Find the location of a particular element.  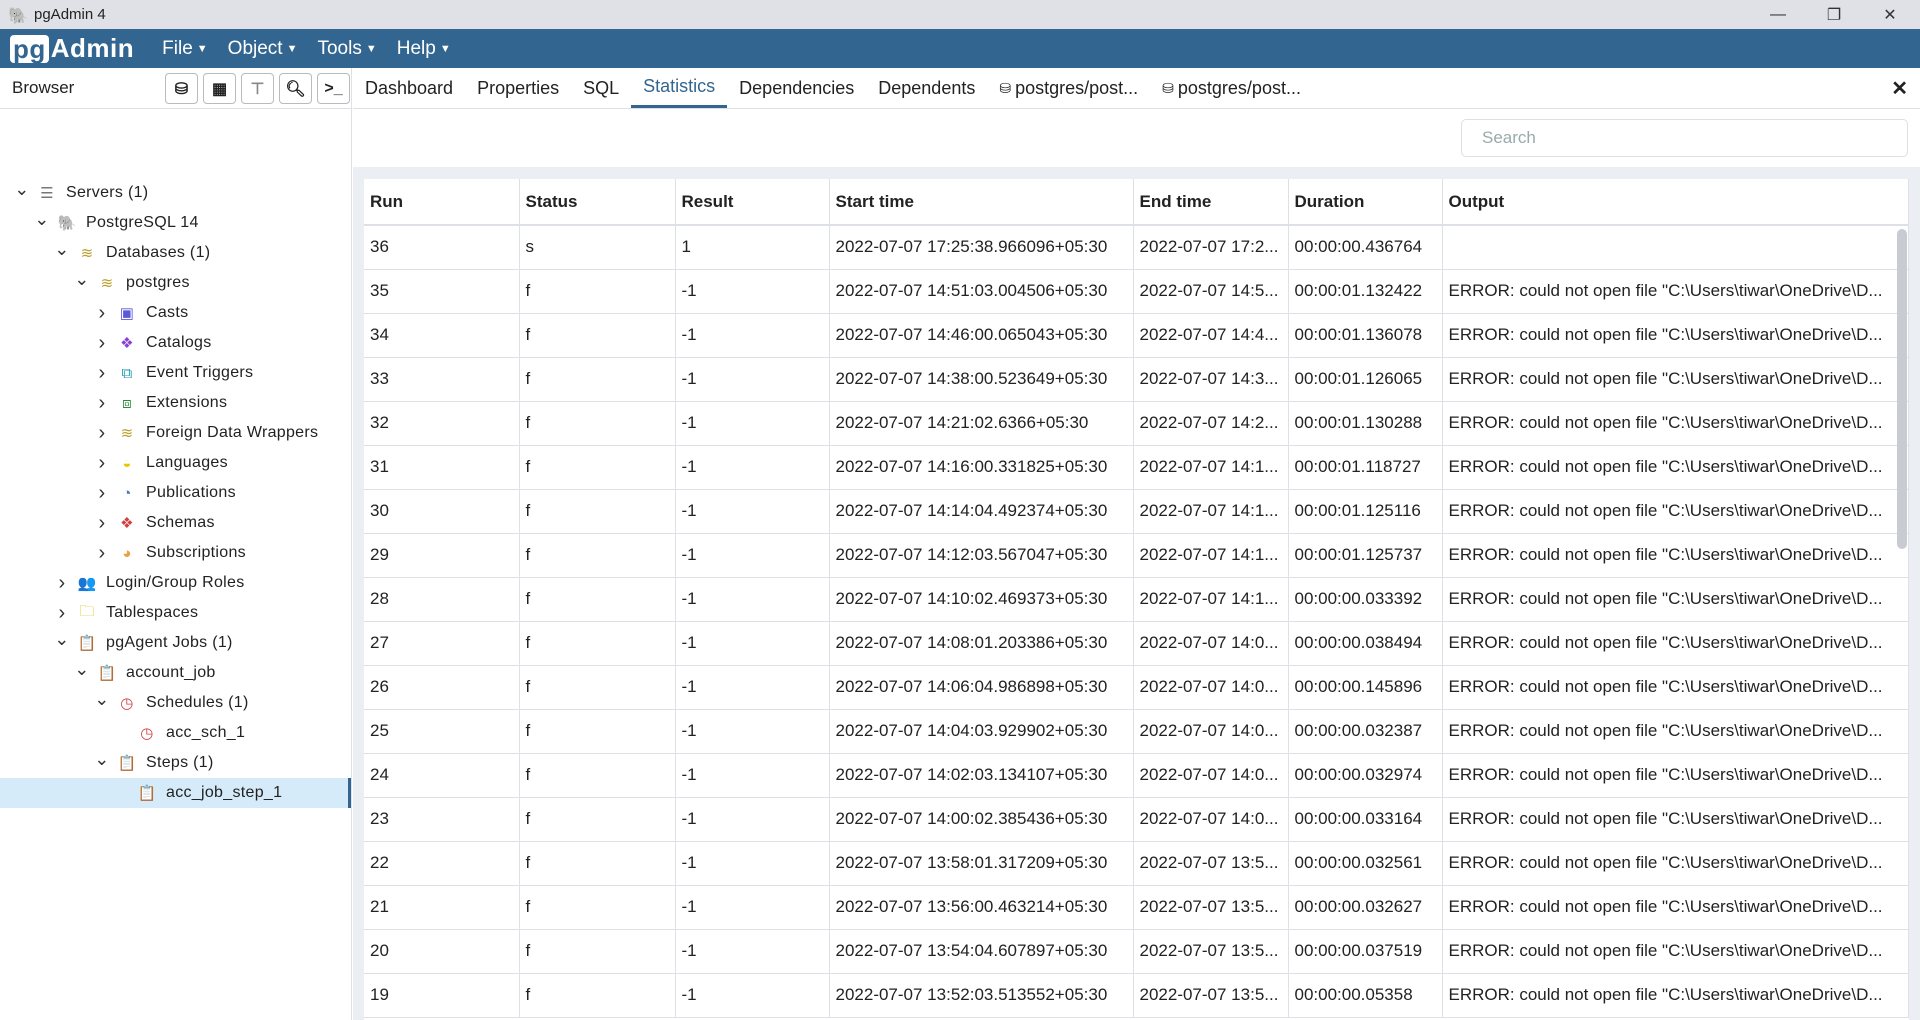

tab-dependents: Dependents is located at coordinates (926, 88).